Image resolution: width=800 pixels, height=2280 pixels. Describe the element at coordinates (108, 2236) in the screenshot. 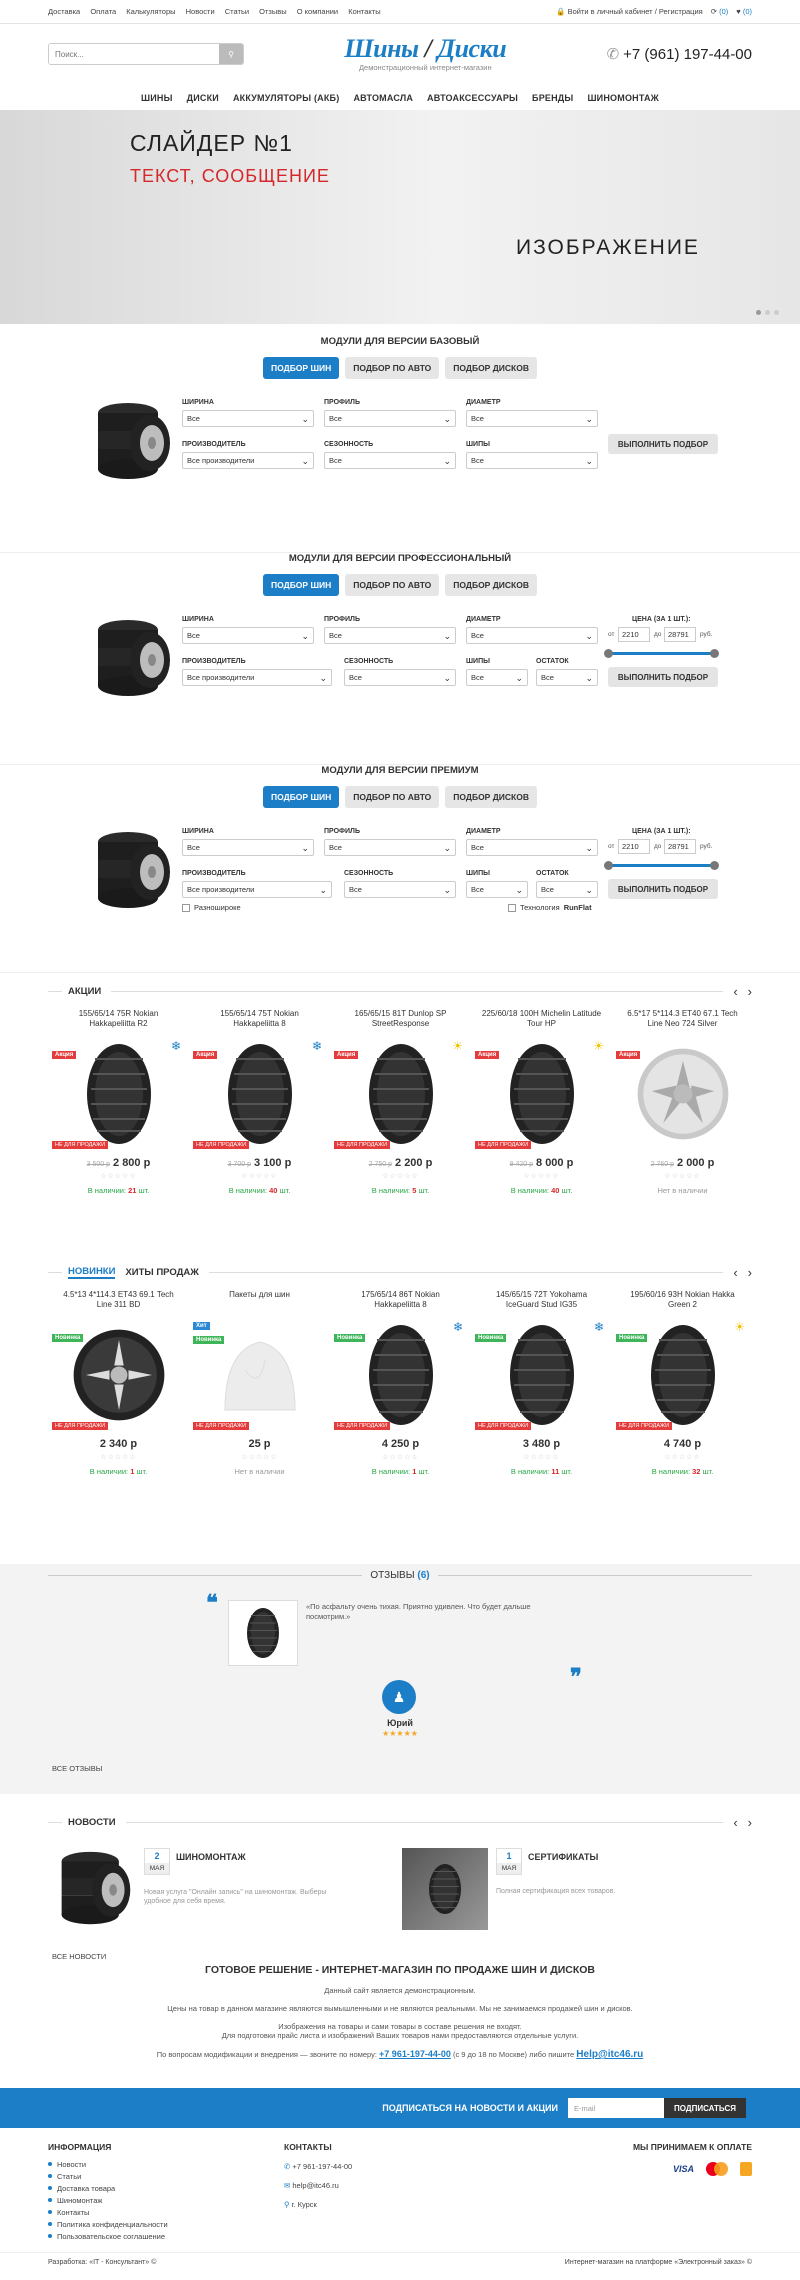

I see `footer-link: Пользовательское соглашение` at that location.